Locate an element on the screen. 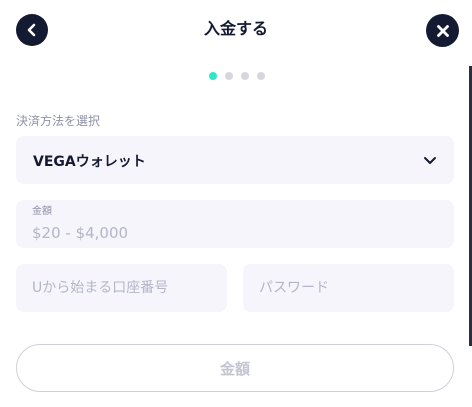 The image size is (472, 407). close-icon is located at coordinates (442, 30).